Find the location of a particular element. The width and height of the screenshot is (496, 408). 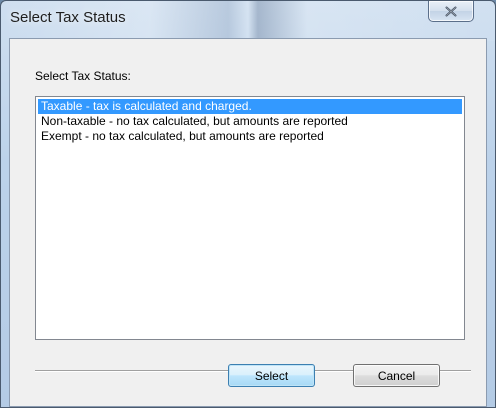

select-button-label: Select is located at coordinates (271, 375).